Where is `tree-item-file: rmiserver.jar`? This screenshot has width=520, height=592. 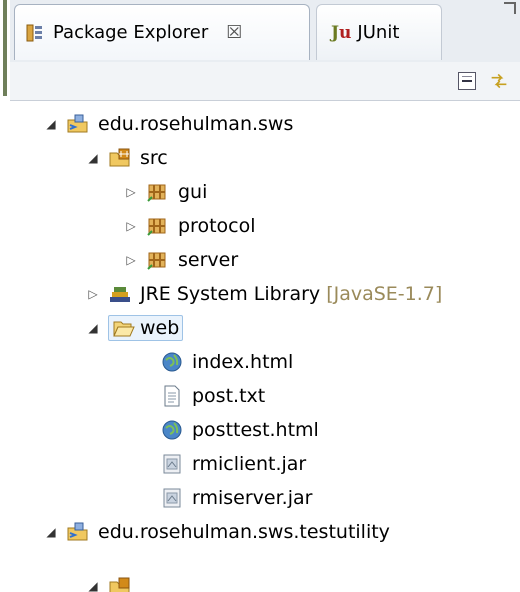
tree-item-file: rmiserver.jar is located at coordinates (236, 498).